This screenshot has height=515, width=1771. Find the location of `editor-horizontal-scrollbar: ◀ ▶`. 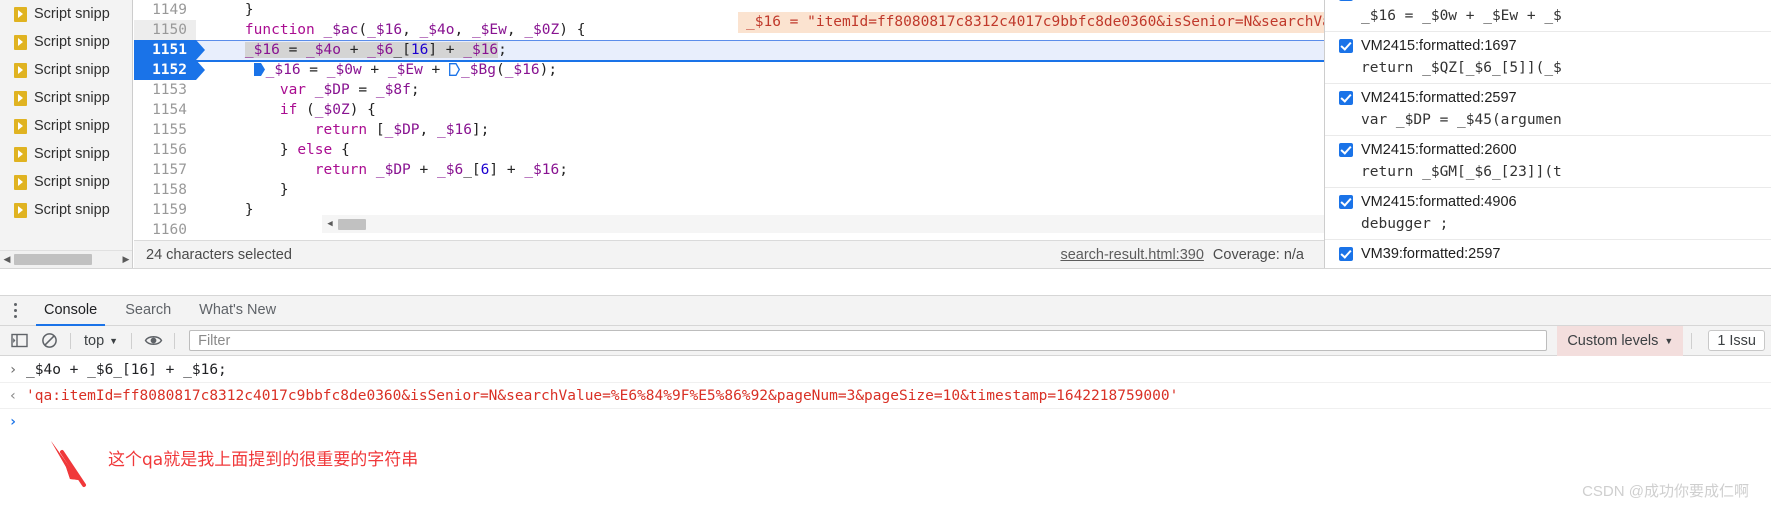

editor-horizontal-scrollbar: ◀ ▶ is located at coordinates (823, 224).